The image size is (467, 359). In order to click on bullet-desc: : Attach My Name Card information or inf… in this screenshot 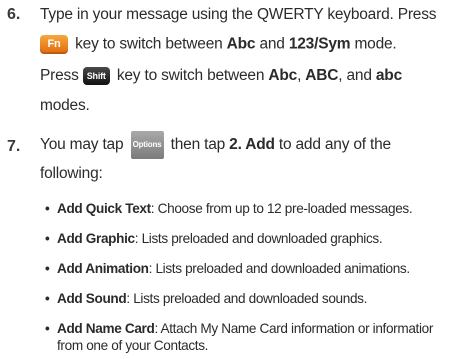, I will do `click(294, 328)`.